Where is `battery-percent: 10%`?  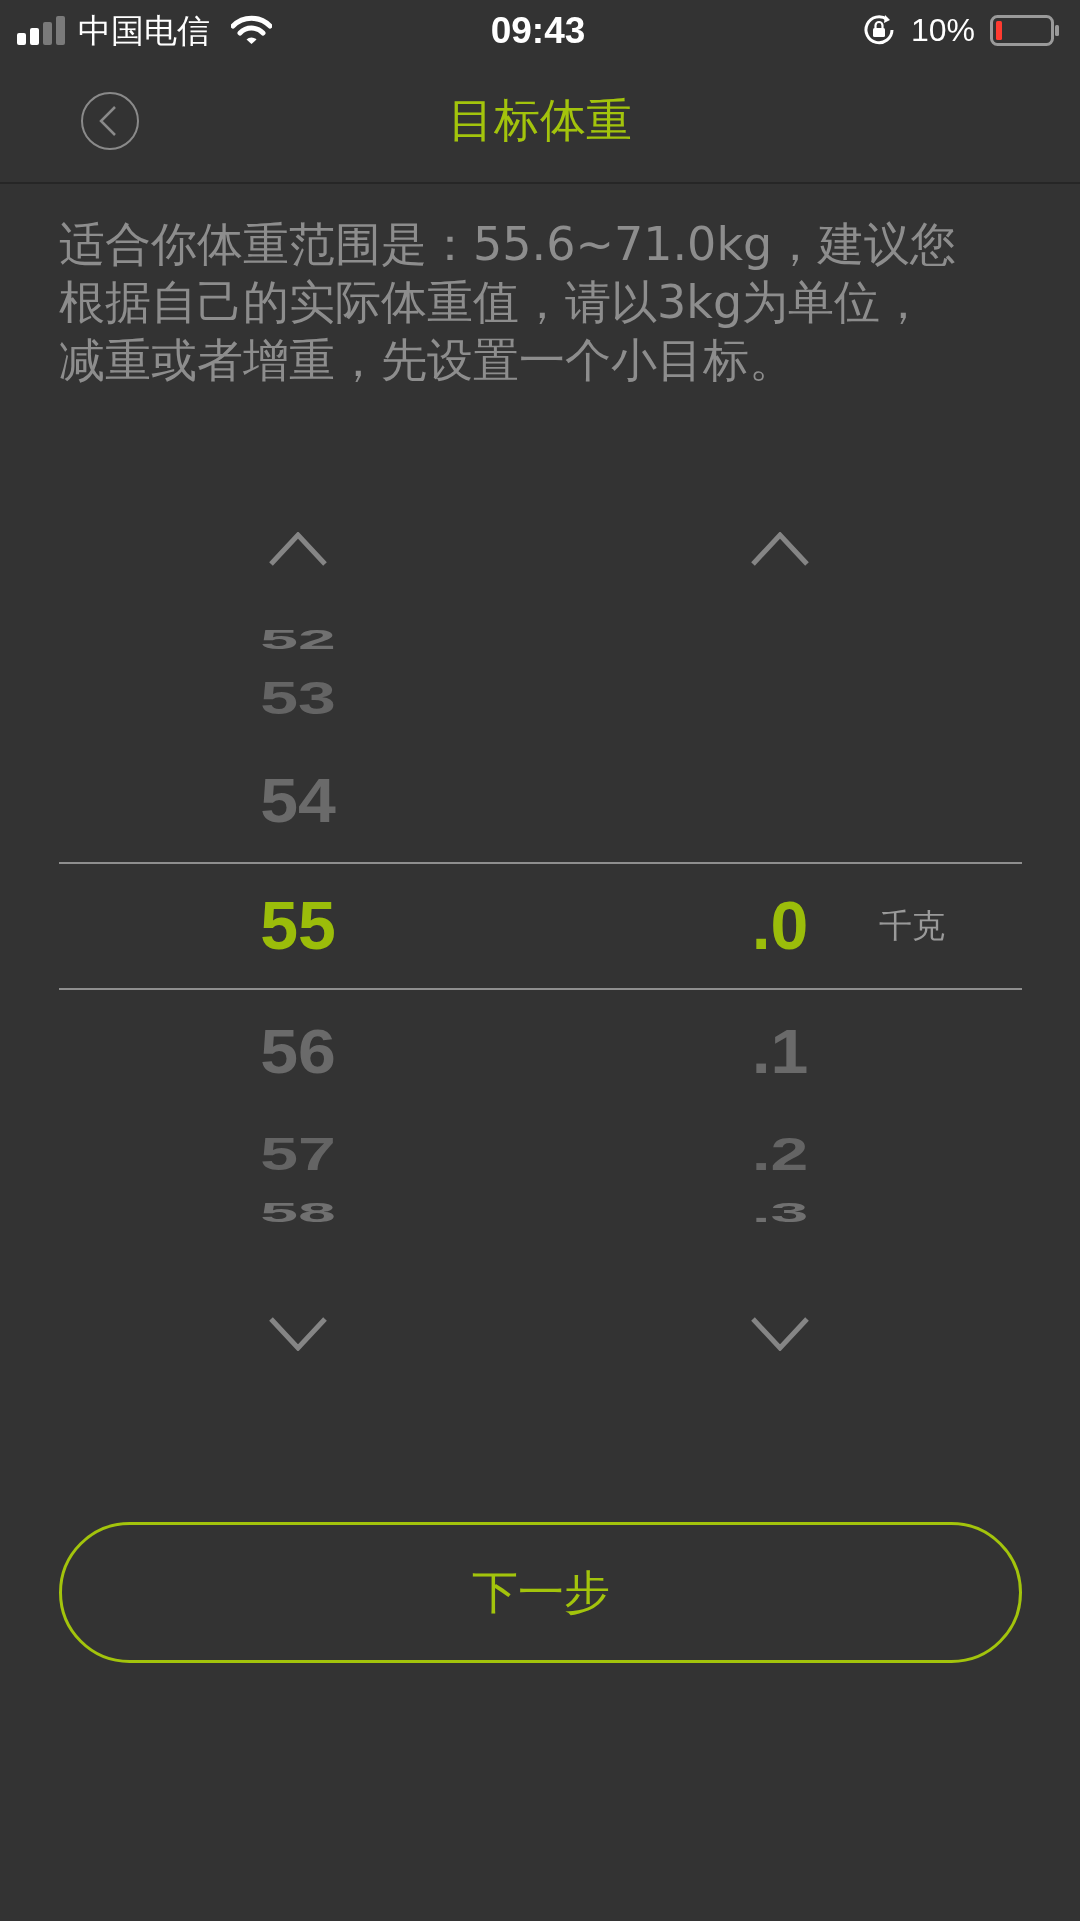
battery-percent: 10% is located at coordinates (942, 30).